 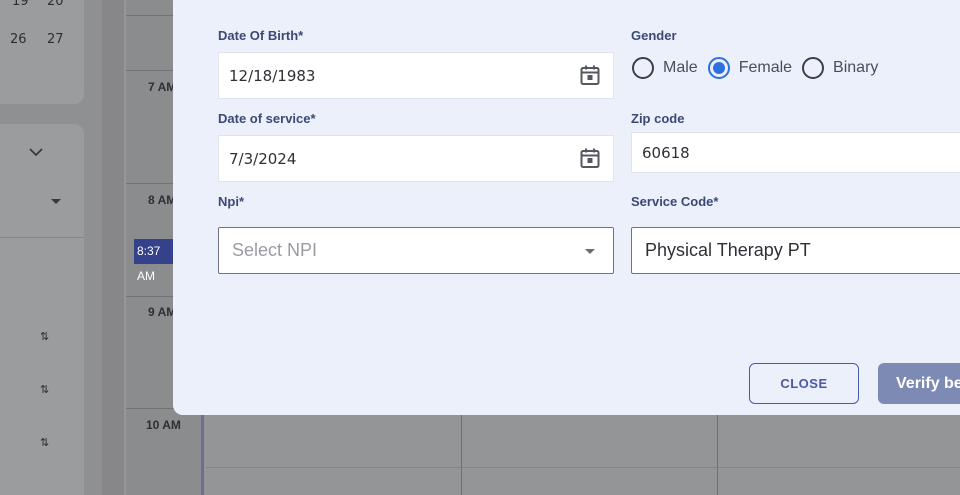 I want to click on verify-benefits-button: Verify benefits, so click(x=919, y=383).